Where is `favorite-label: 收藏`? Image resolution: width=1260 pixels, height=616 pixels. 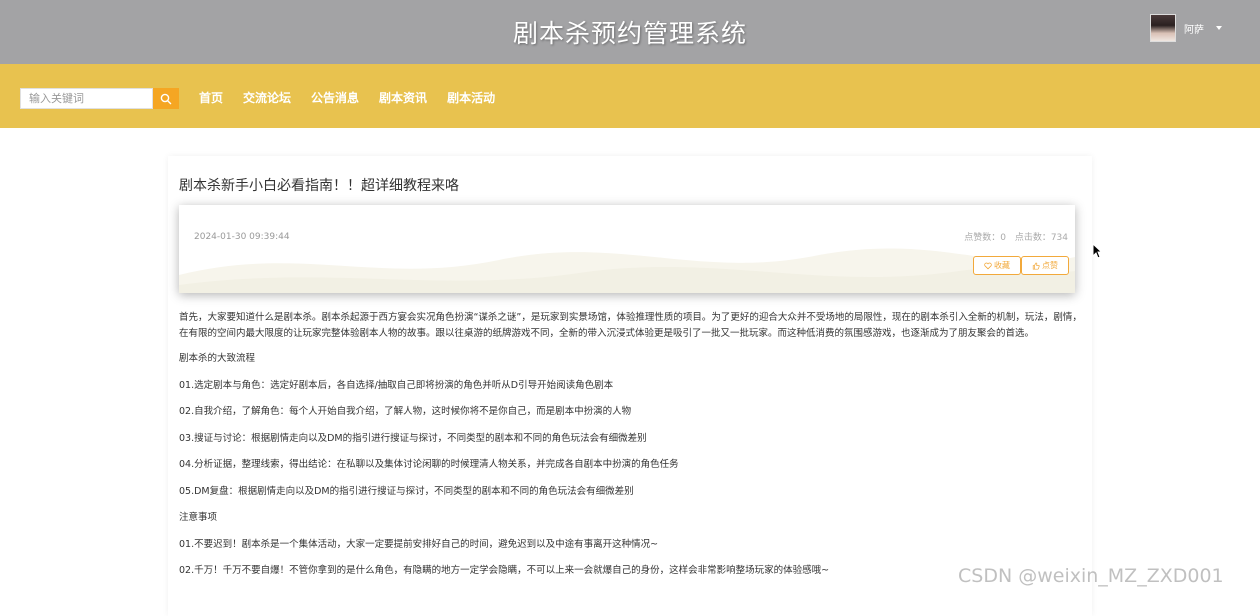 favorite-label: 收藏 is located at coordinates (1002, 265).